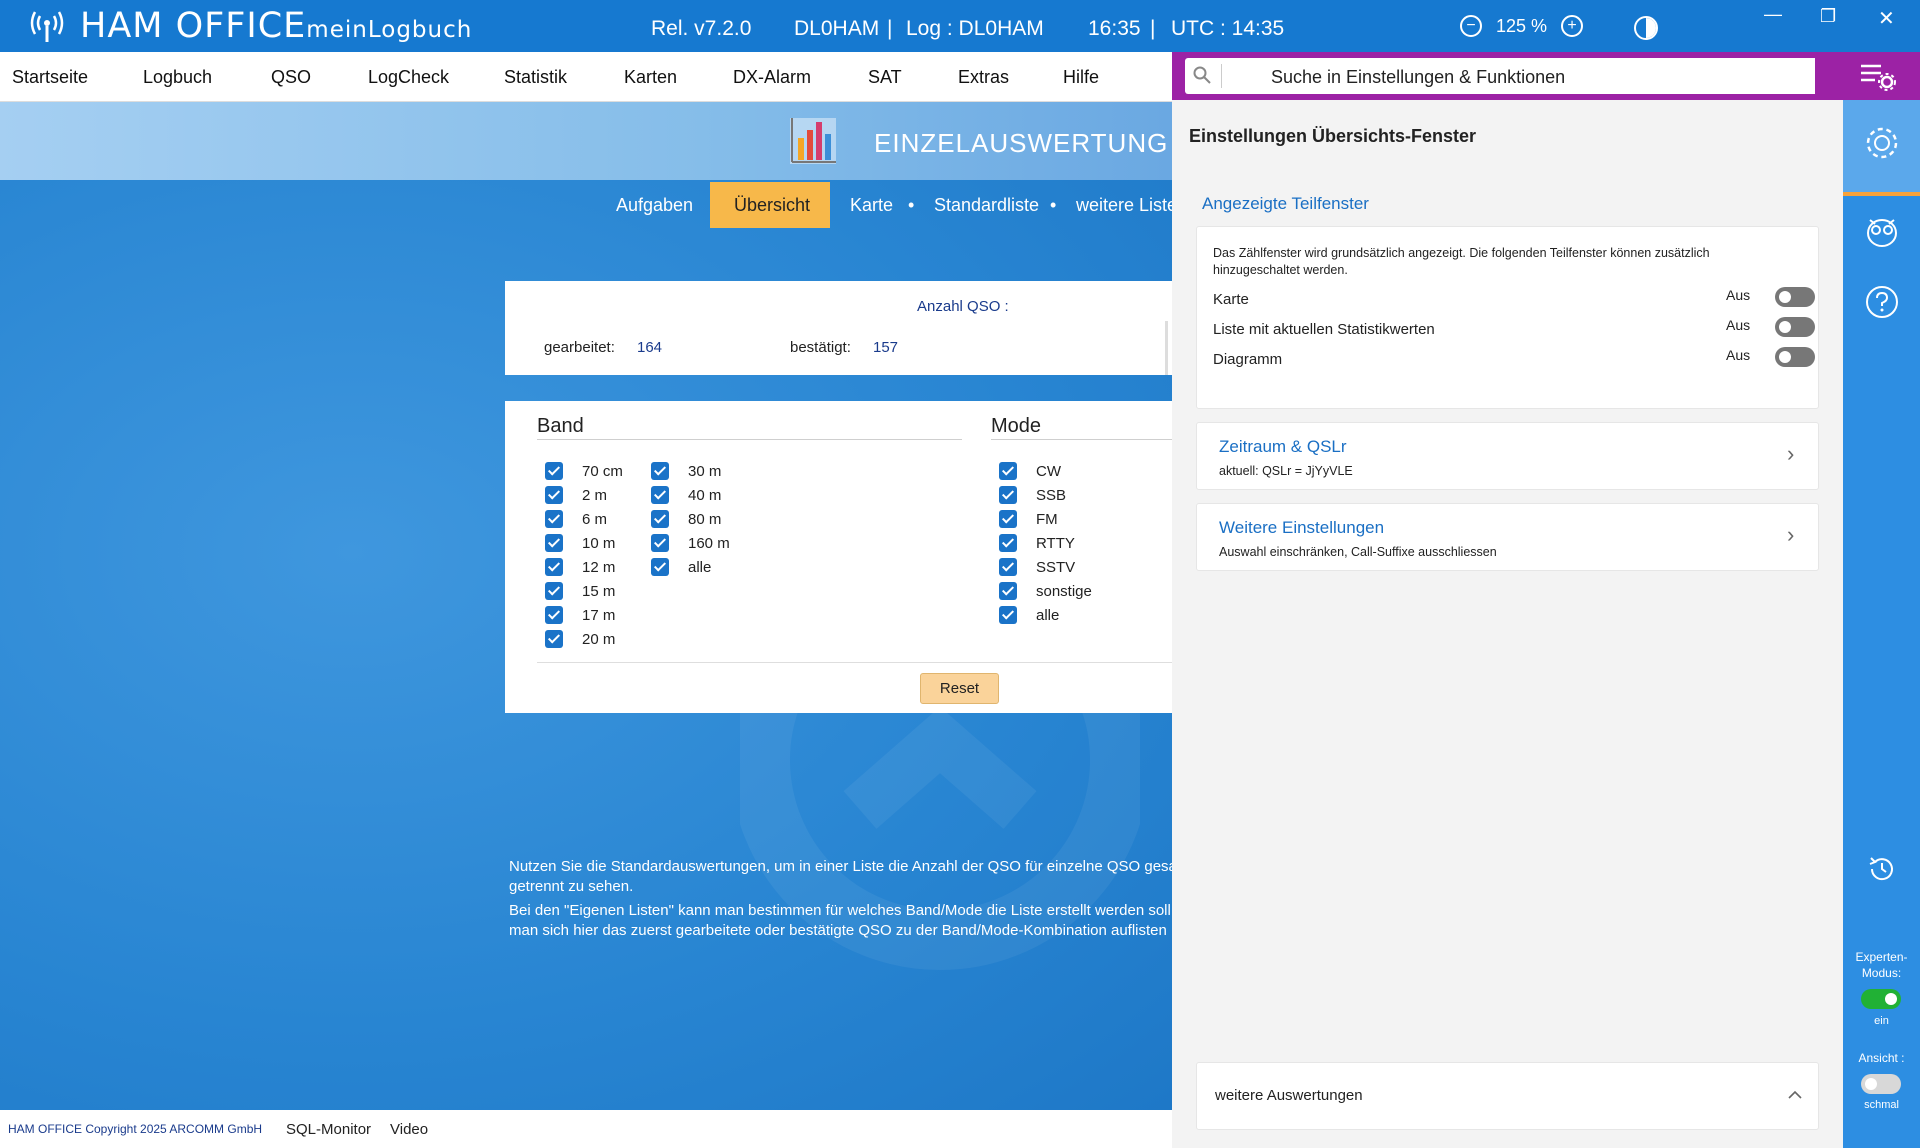 The width and height of the screenshot is (1920, 1148). Describe the element at coordinates (1646, 28) in the screenshot. I see `contrast-icon` at that location.